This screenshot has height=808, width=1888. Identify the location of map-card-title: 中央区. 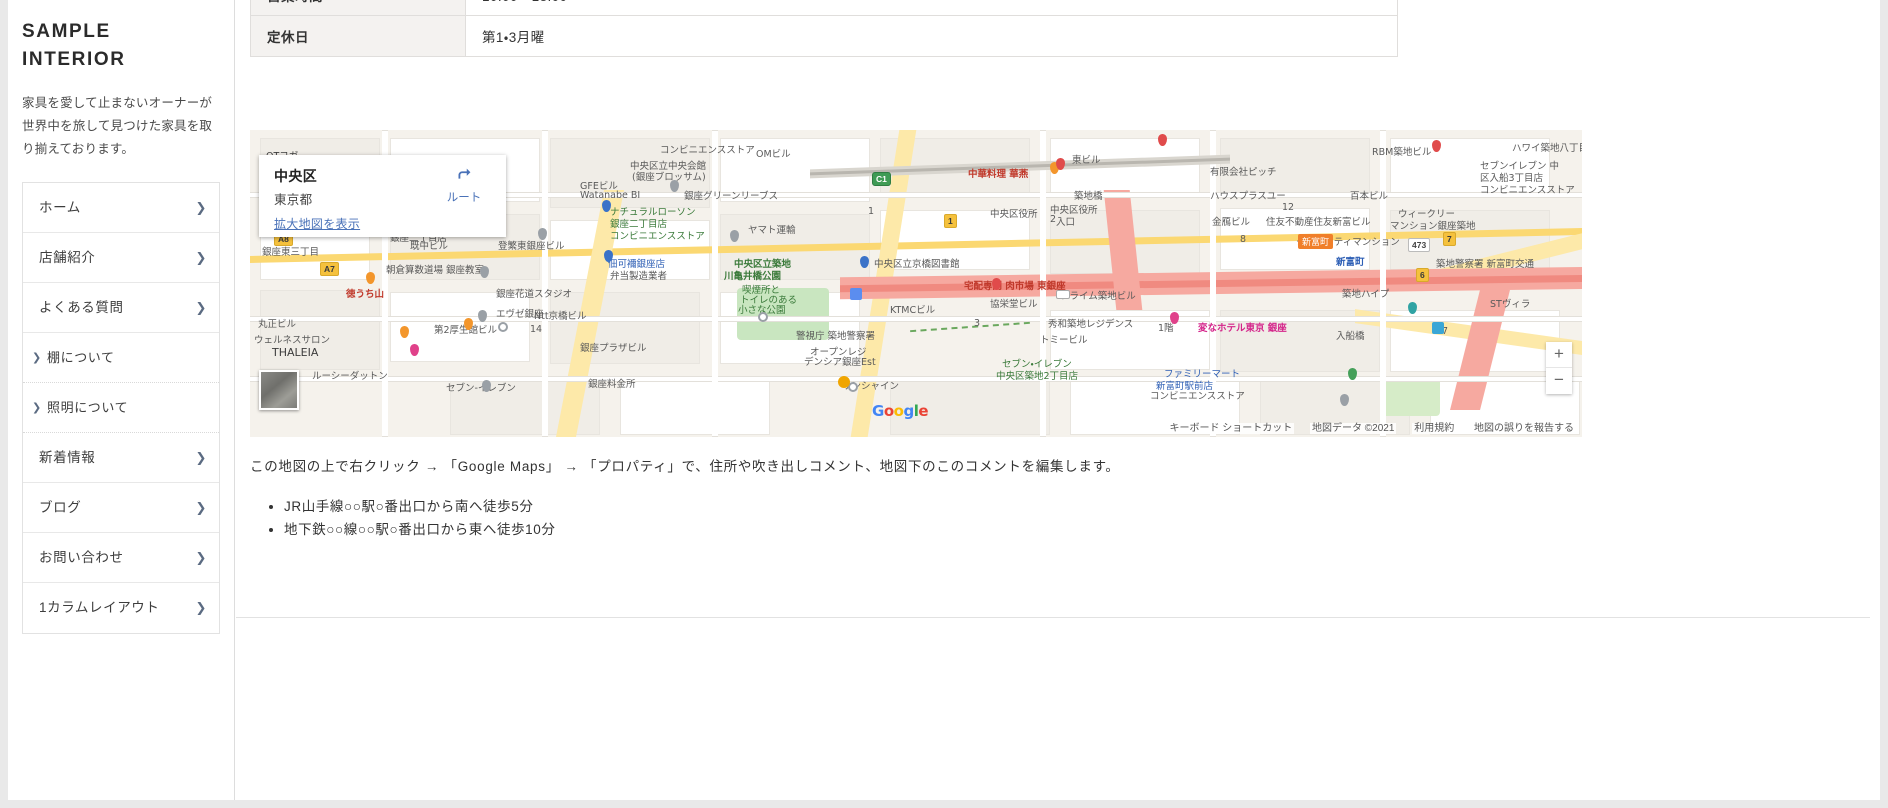
(296, 176).